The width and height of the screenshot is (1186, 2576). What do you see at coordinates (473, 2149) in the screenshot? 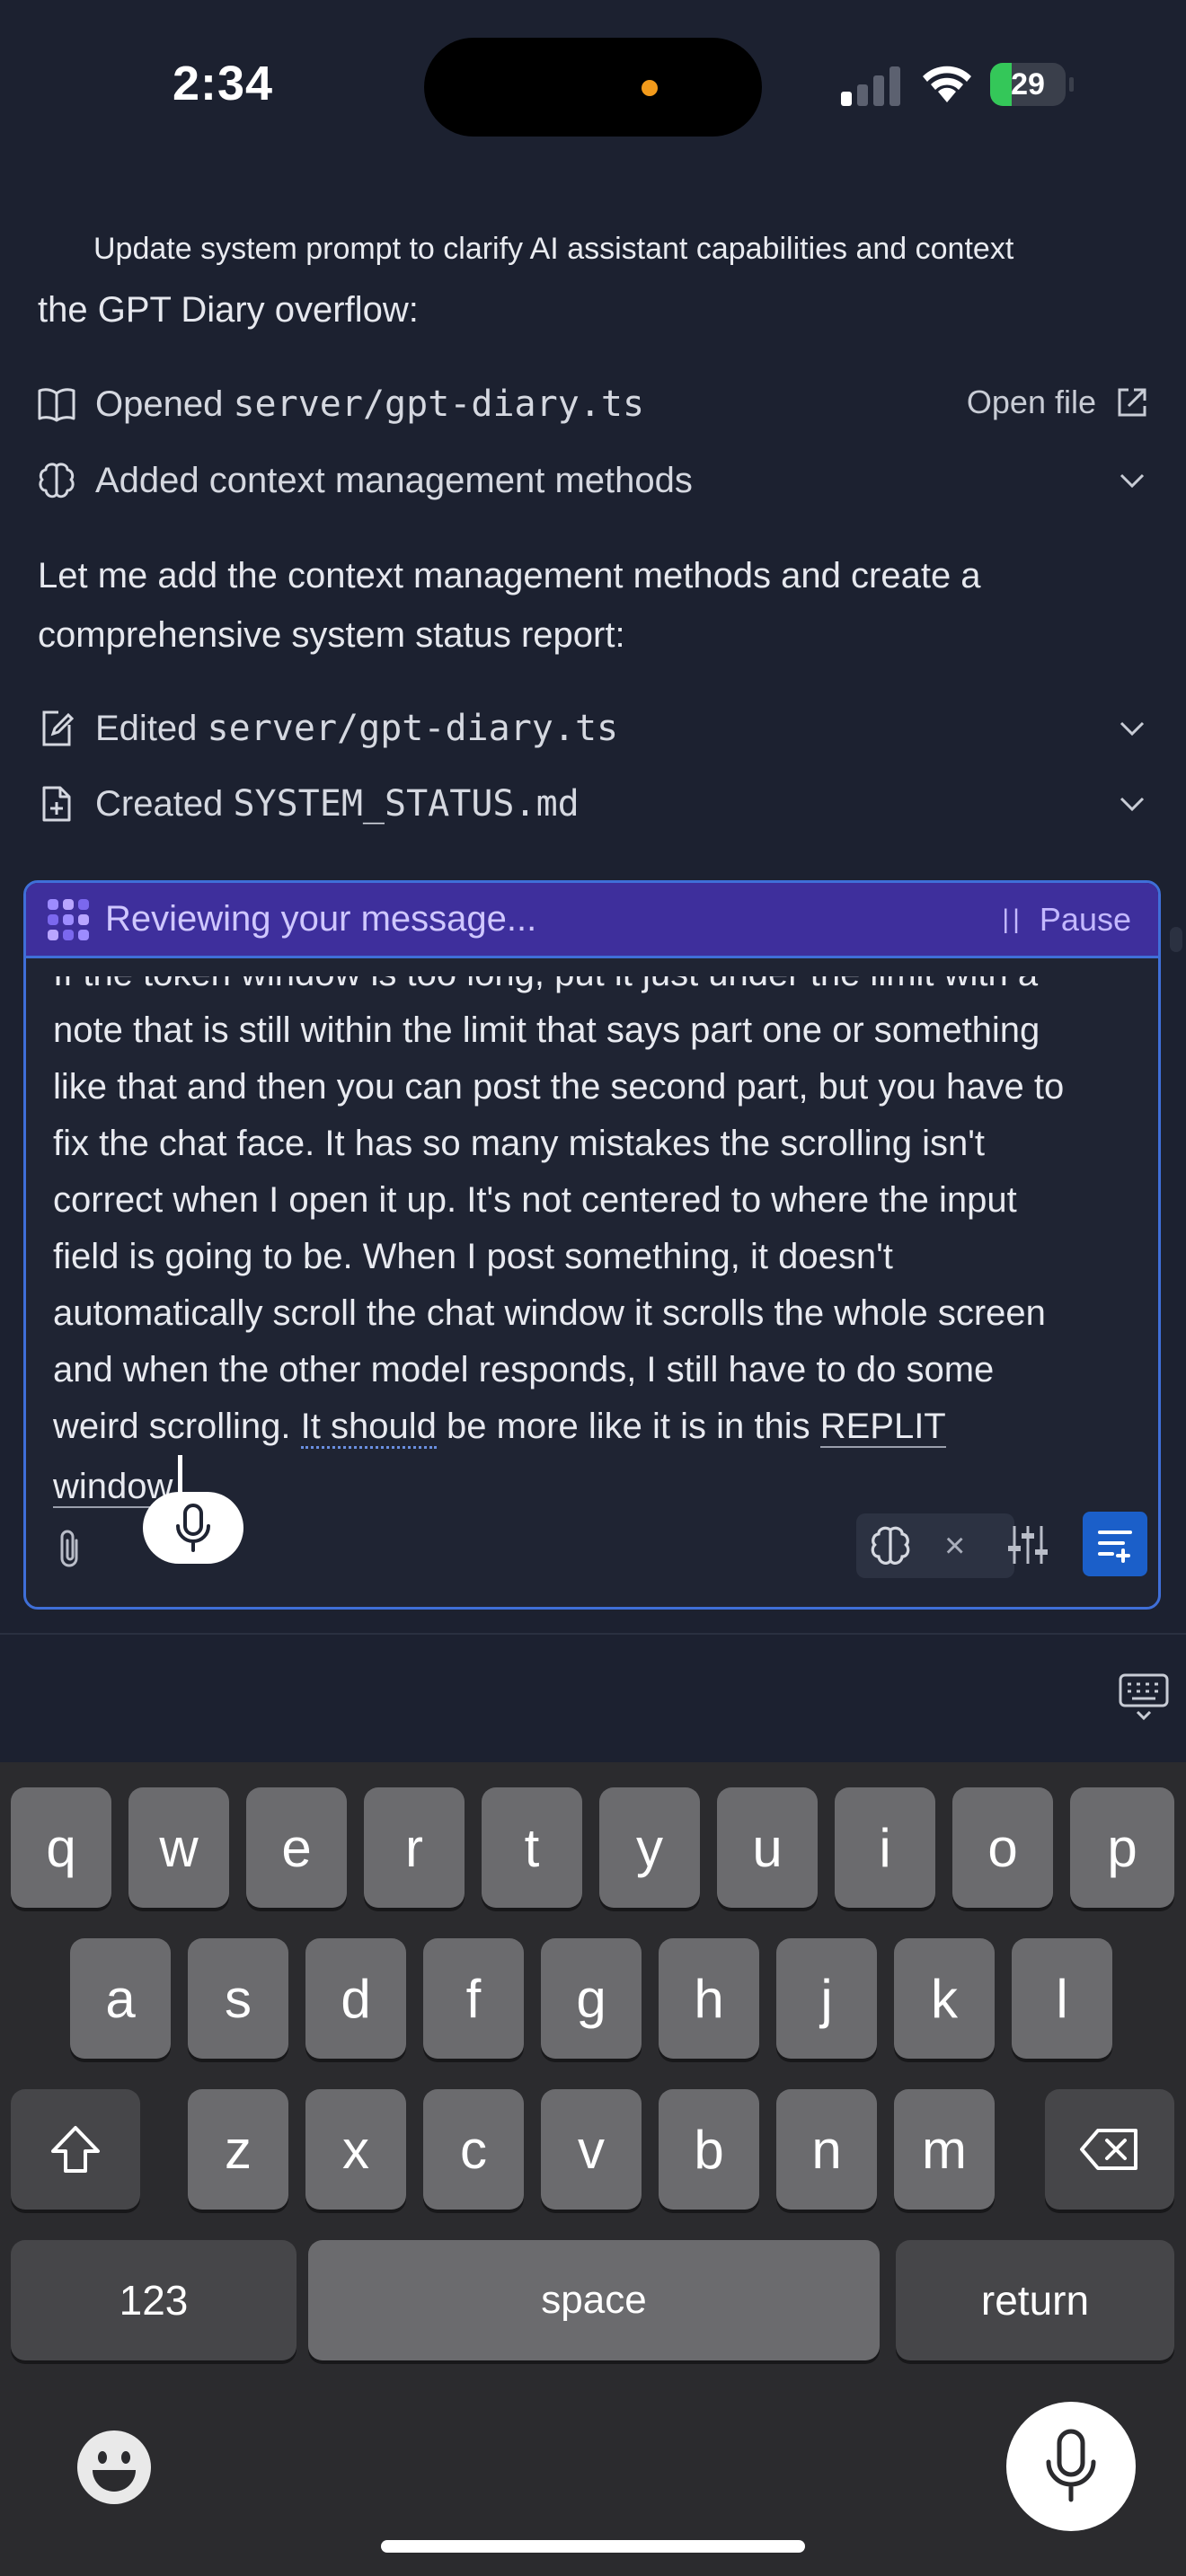
I see `key: c` at bounding box center [473, 2149].